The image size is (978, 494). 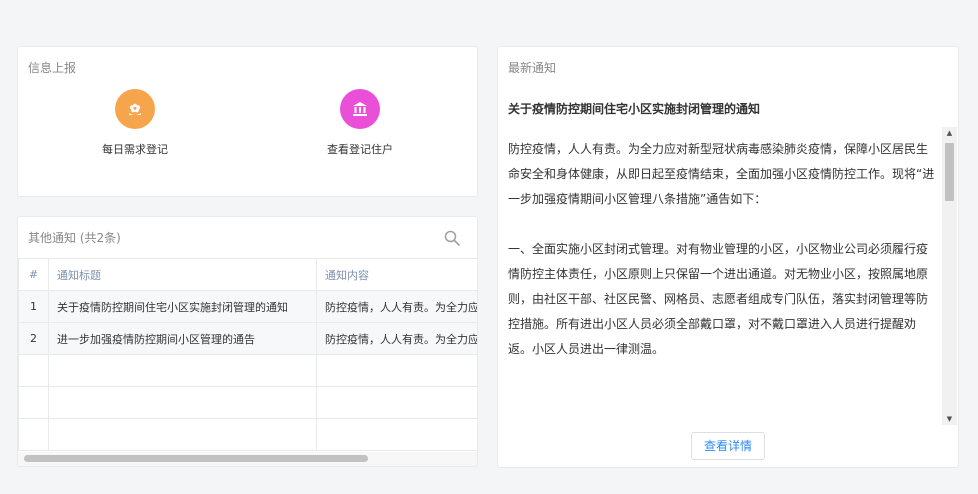 I want to click on building-icon, so click(x=360, y=109).